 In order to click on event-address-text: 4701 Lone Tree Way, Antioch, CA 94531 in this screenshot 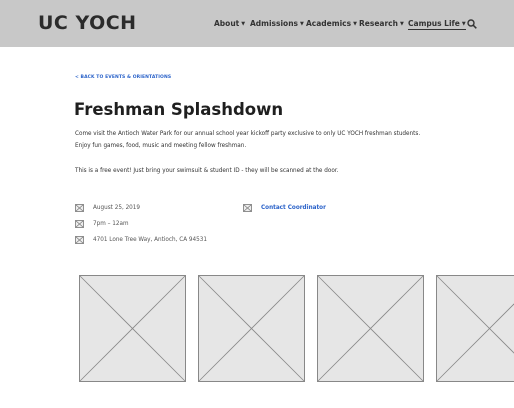, I will do `click(150, 240)`.